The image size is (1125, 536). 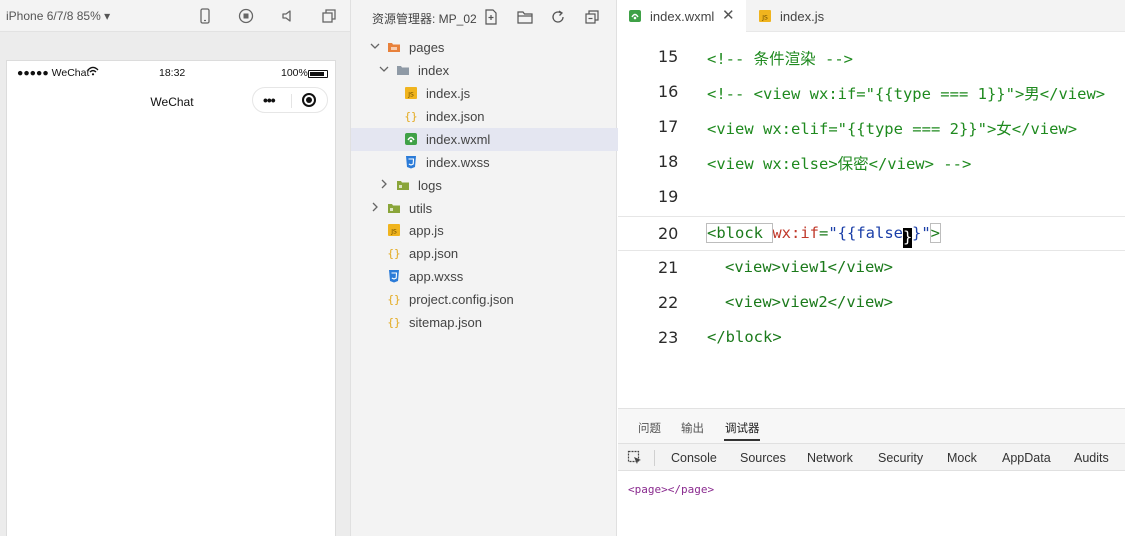 What do you see at coordinates (484, 208) in the screenshot?
I see `tree-folder-utils: utils` at bounding box center [484, 208].